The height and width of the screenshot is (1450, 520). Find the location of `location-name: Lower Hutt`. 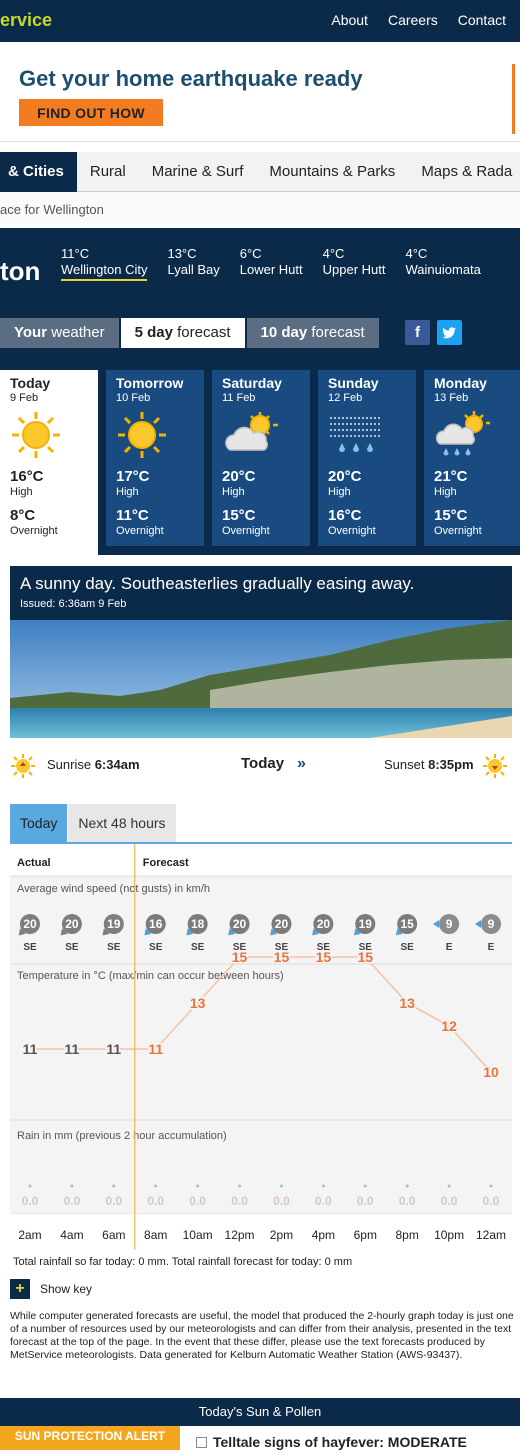

location-name: Lower Hutt is located at coordinates (271, 269).